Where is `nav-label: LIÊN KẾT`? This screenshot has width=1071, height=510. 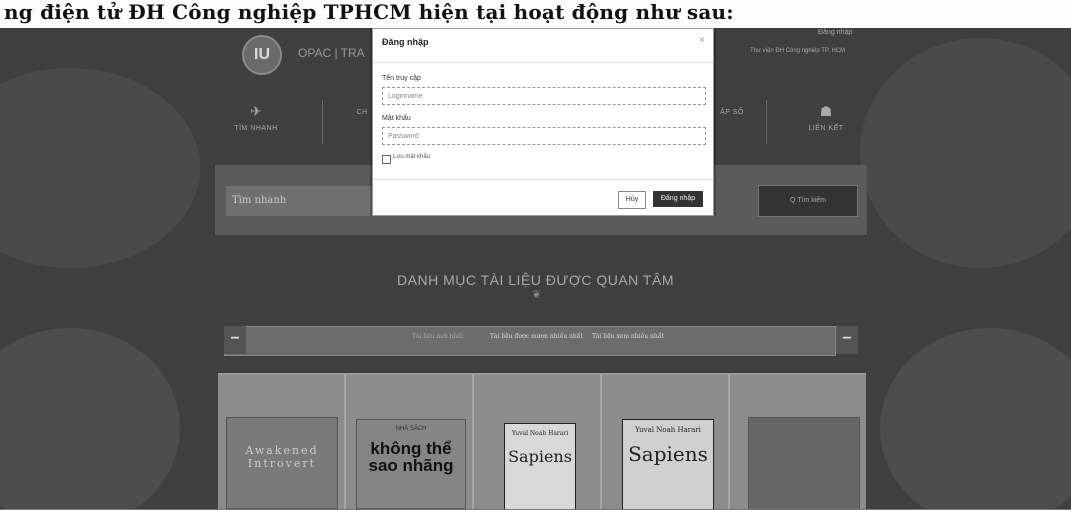
nav-label: LIÊN KẾT is located at coordinates (826, 128).